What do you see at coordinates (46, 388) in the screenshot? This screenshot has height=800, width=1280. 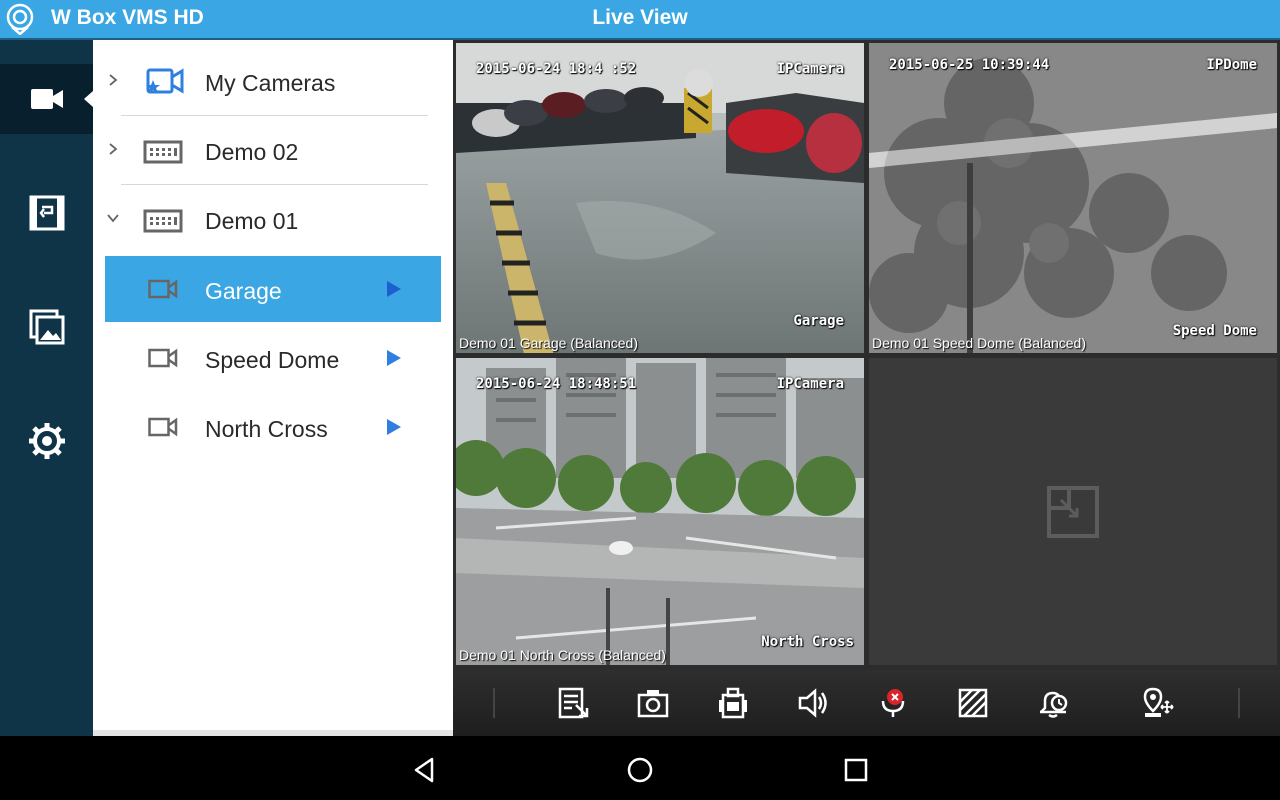 I see `side-nav` at bounding box center [46, 388].